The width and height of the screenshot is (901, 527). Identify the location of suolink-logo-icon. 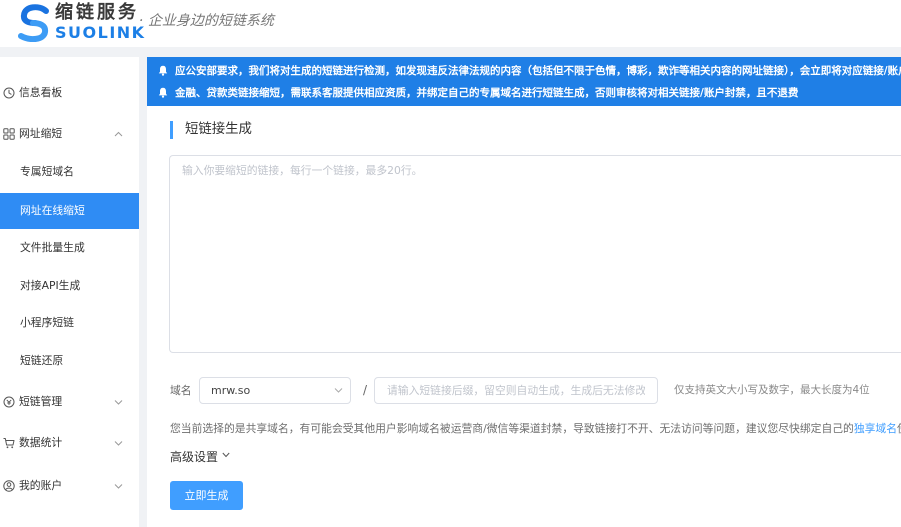
(33, 23).